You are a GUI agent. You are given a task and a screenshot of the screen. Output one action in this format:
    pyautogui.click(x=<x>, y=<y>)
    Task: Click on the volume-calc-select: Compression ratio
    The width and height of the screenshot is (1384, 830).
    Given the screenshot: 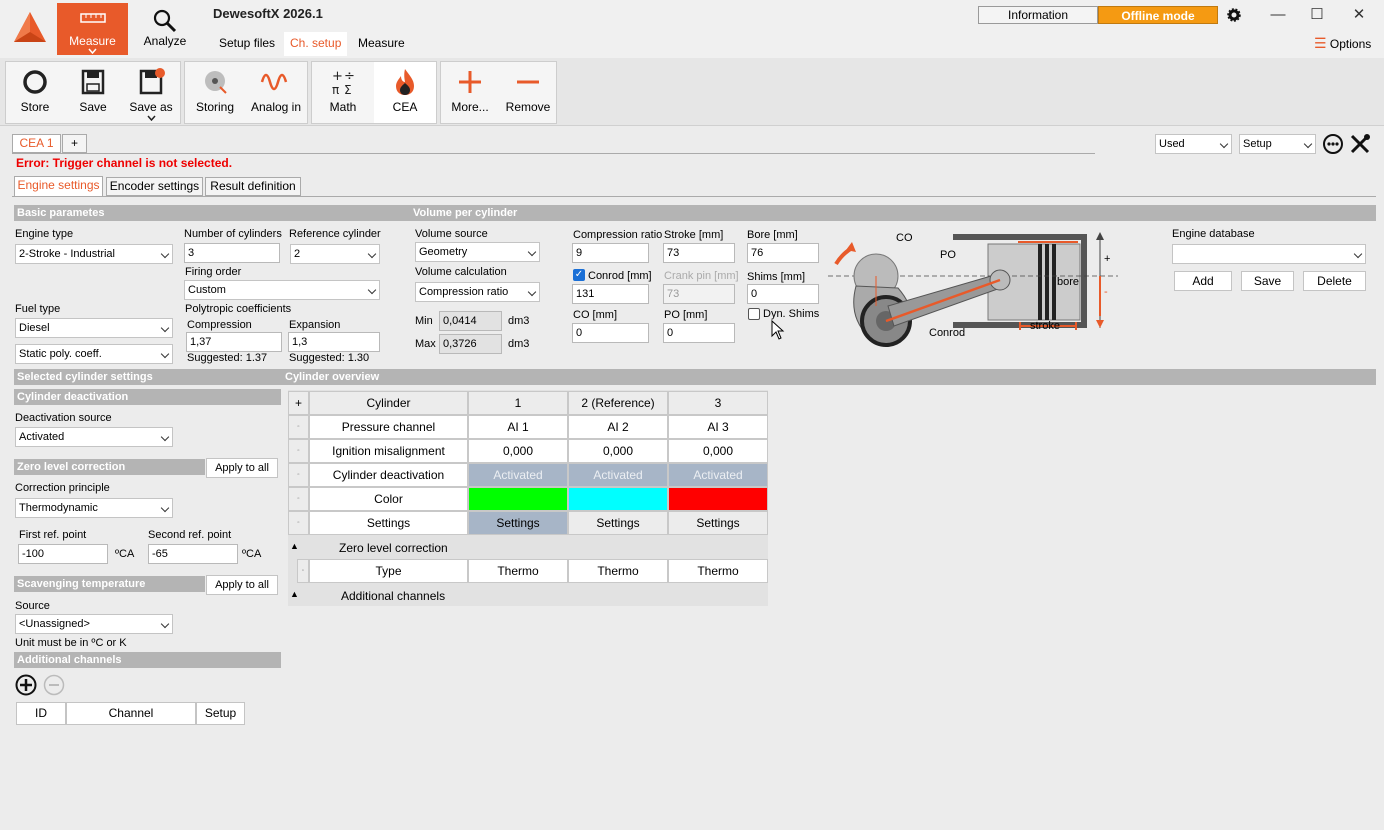 What is the action you would take?
    pyautogui.click(x=477, y=292)
    